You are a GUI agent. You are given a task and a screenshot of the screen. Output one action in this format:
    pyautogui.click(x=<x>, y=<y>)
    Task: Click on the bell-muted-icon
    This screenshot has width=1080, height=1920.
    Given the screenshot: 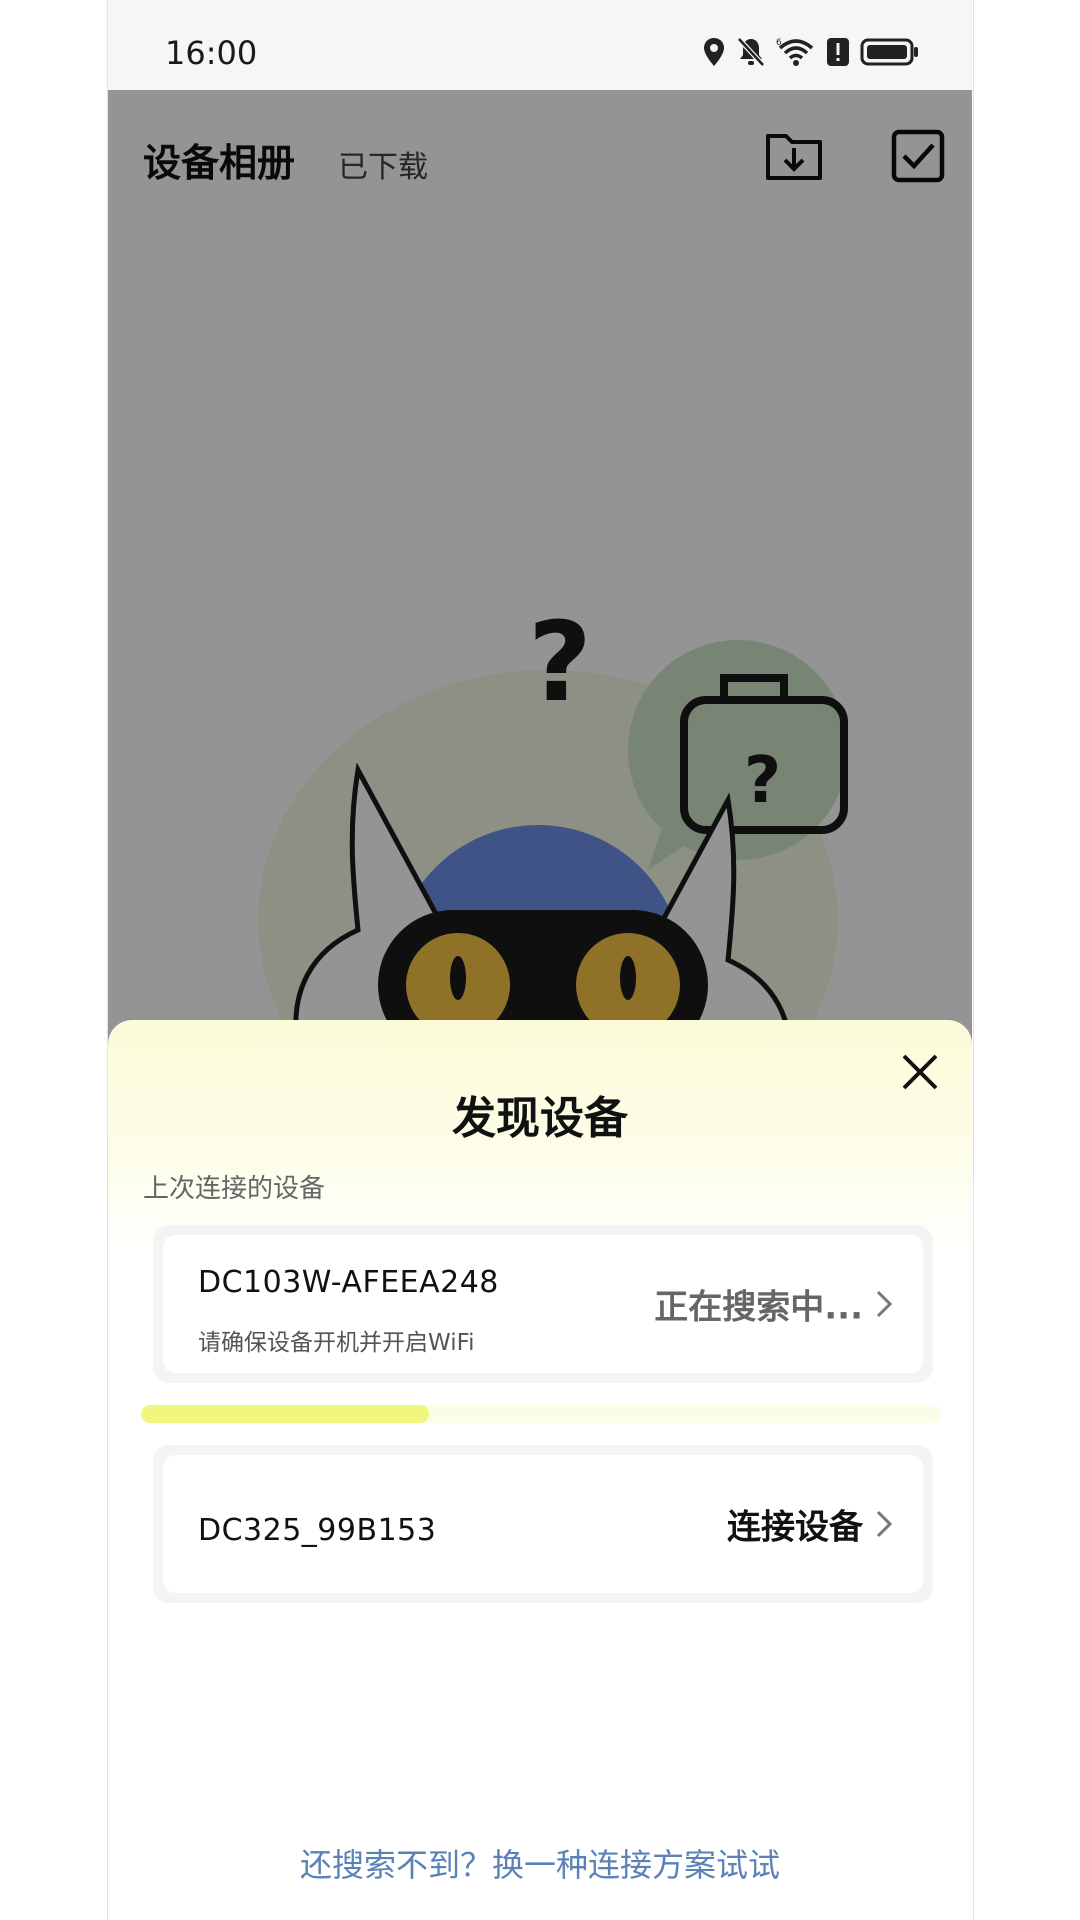 What is the action you would take?
    pyautogui.click(x=751, y=52)
    